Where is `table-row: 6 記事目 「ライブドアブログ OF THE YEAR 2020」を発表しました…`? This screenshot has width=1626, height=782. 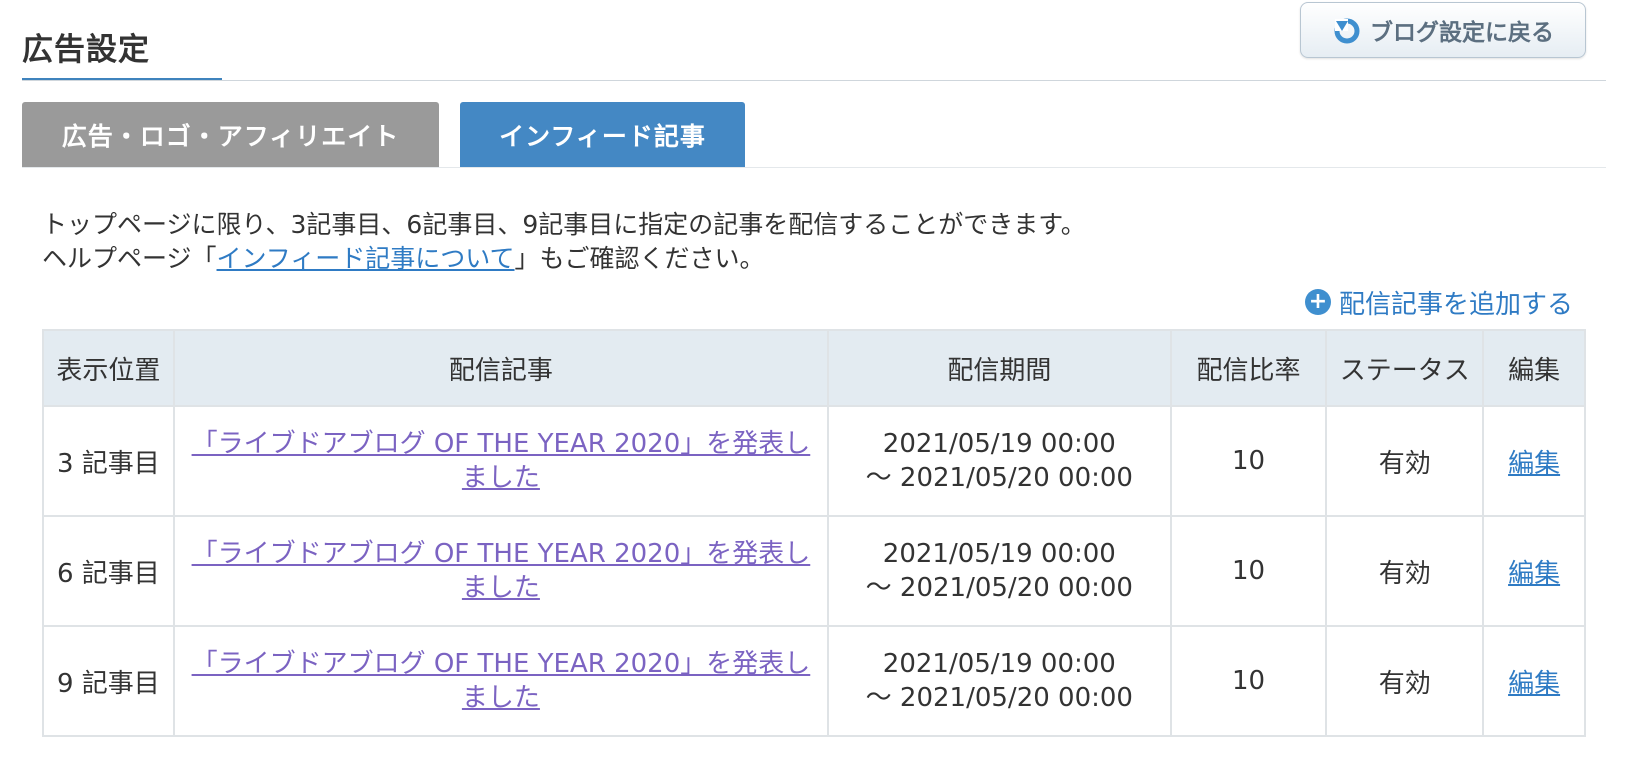 table-row: 6 記事目 「ライブドアブログ OF THE YEAR 2020」を発表しました… is located at coordinates (814, 571).